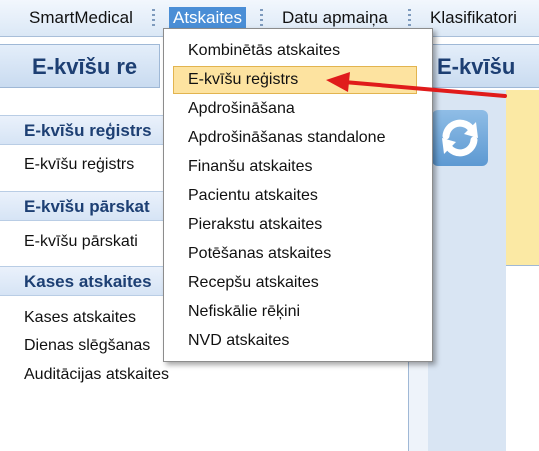 The image size is (539, 451). I want to click on content-highlight-block, so click(522, 178).